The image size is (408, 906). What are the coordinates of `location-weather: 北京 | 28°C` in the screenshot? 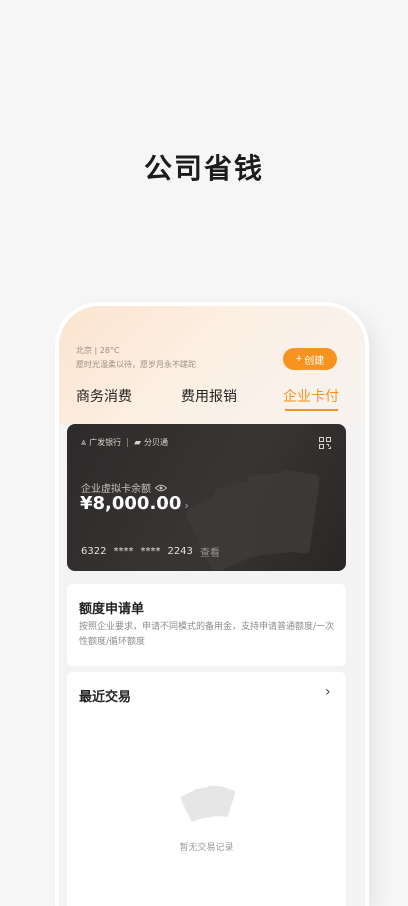 It's located at (98, 350).